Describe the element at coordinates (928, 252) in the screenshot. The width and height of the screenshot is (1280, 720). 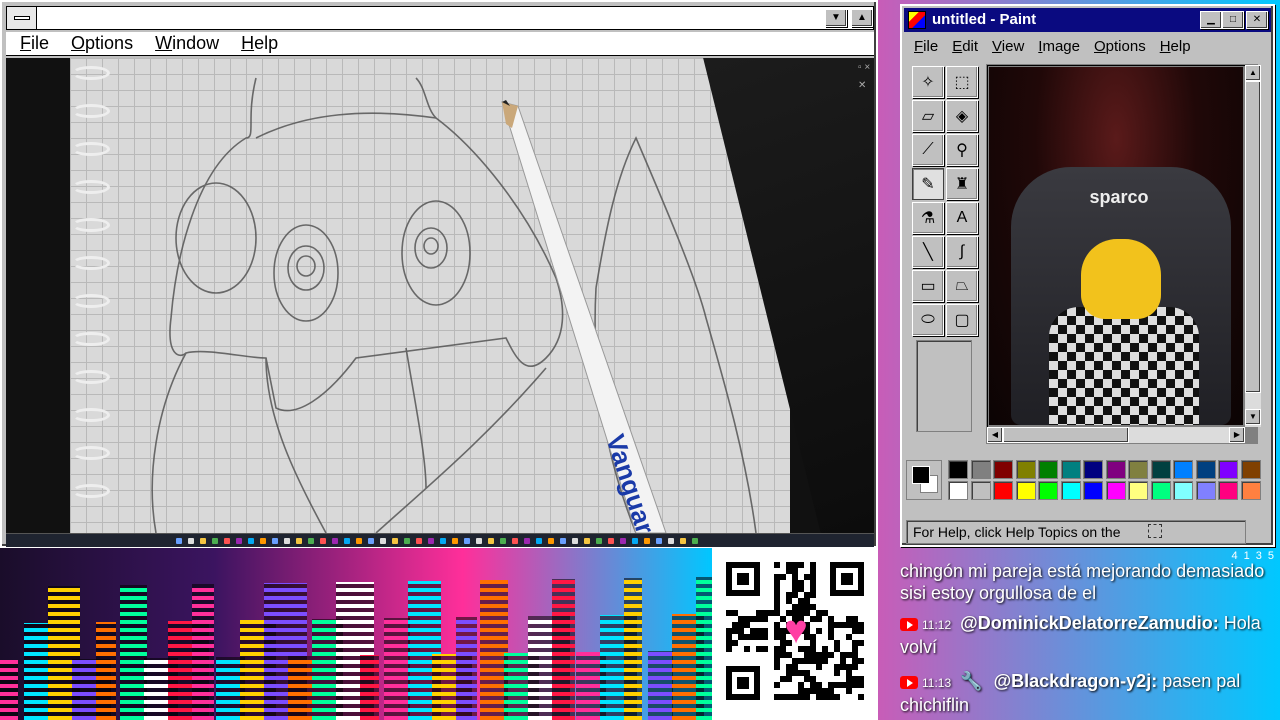
I see `line-tool: ╲` at that location.